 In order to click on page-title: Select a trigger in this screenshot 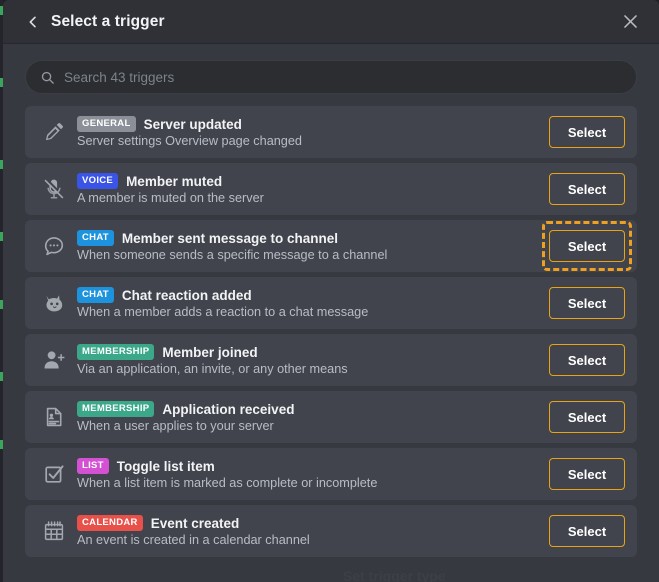, I will do `click(108, 21)`.